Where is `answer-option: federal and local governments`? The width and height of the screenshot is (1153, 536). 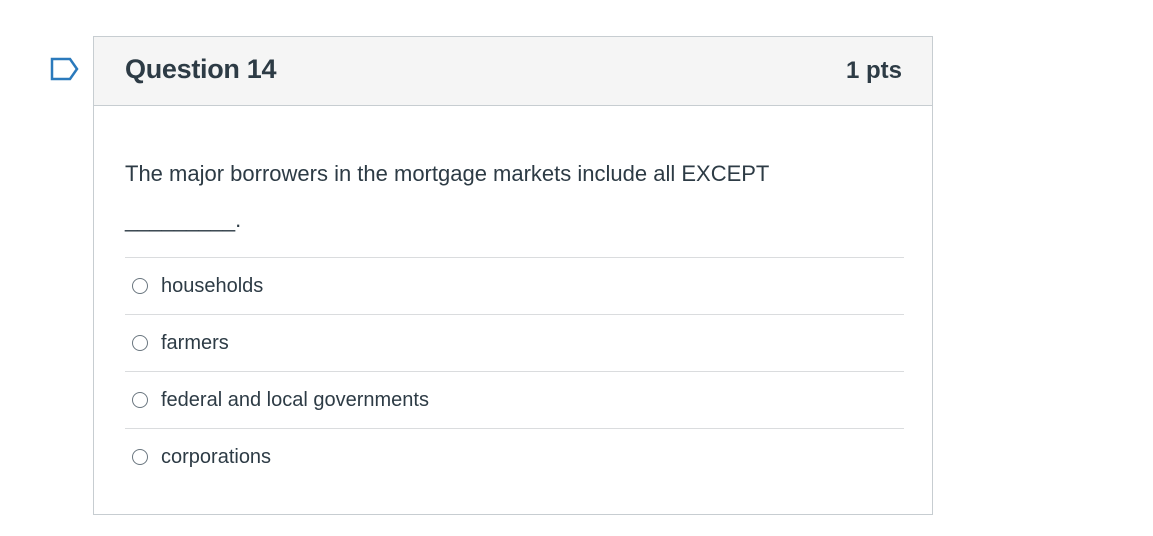
answer-option: federal and local governments is located at coordinates (514, 399).